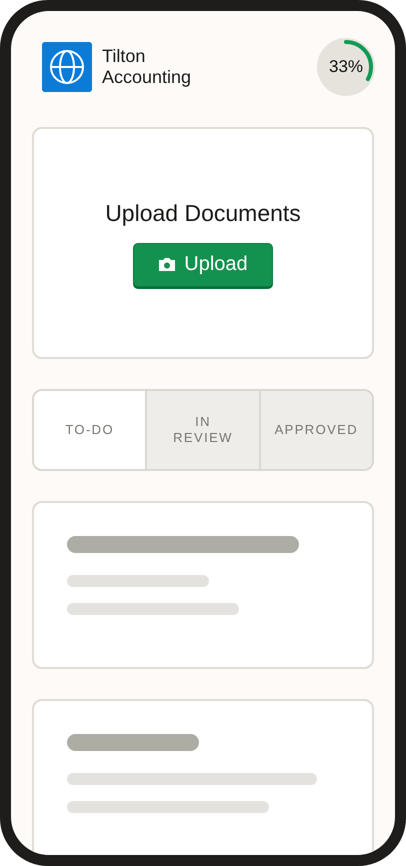 The image size is (406, 866). What do you see at coordinates (90, 430) in the screenshot?
I see `status-tab: TO-DO` at bounding box center [90, 430].